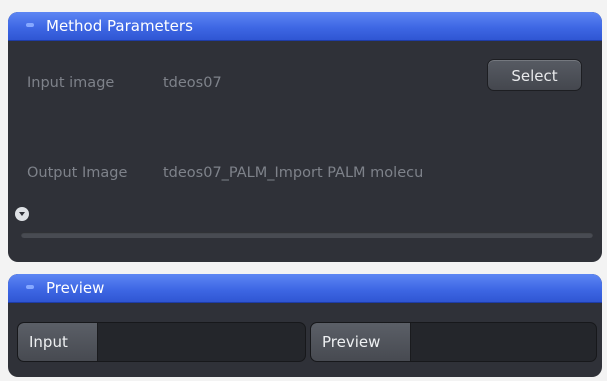  I want to click on method-parameters-header: Method Parameters, so click(305, 26).